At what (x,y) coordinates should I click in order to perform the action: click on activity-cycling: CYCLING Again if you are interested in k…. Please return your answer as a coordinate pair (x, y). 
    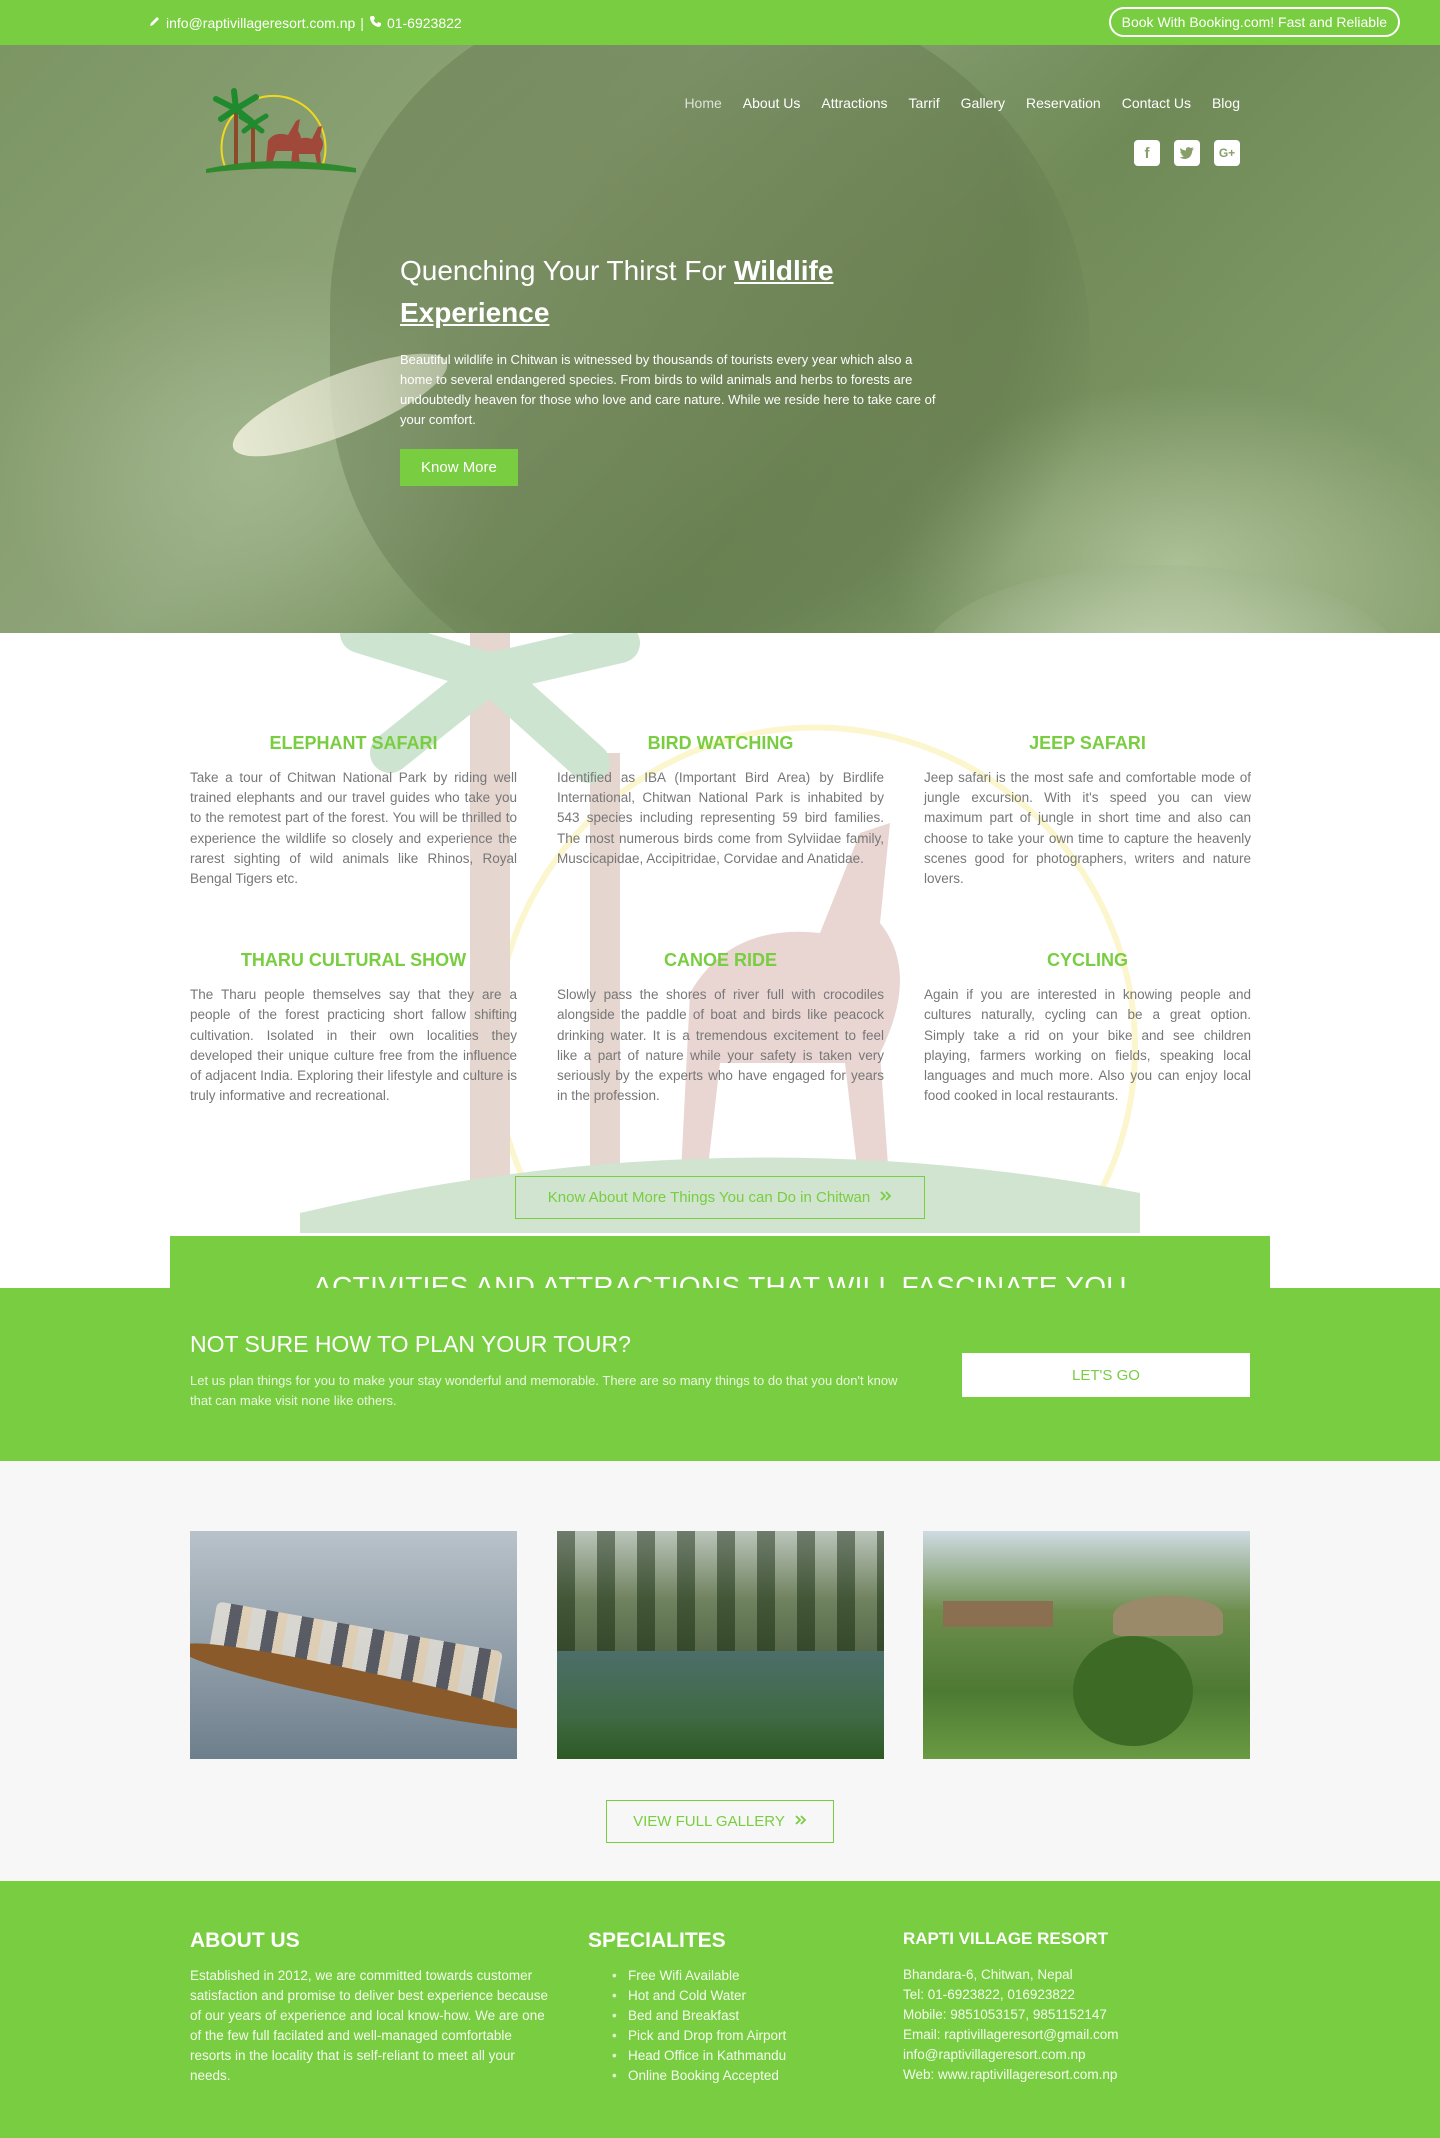
    Looking at the image, I should click on (1087, 1028).